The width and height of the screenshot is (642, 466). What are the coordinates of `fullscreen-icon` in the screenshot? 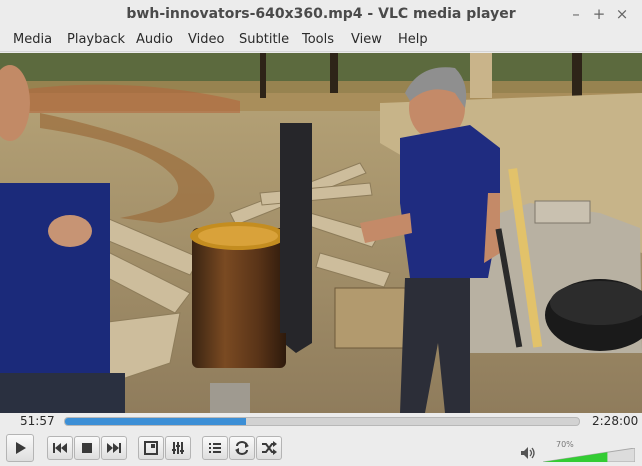 It's located at (151, 448).